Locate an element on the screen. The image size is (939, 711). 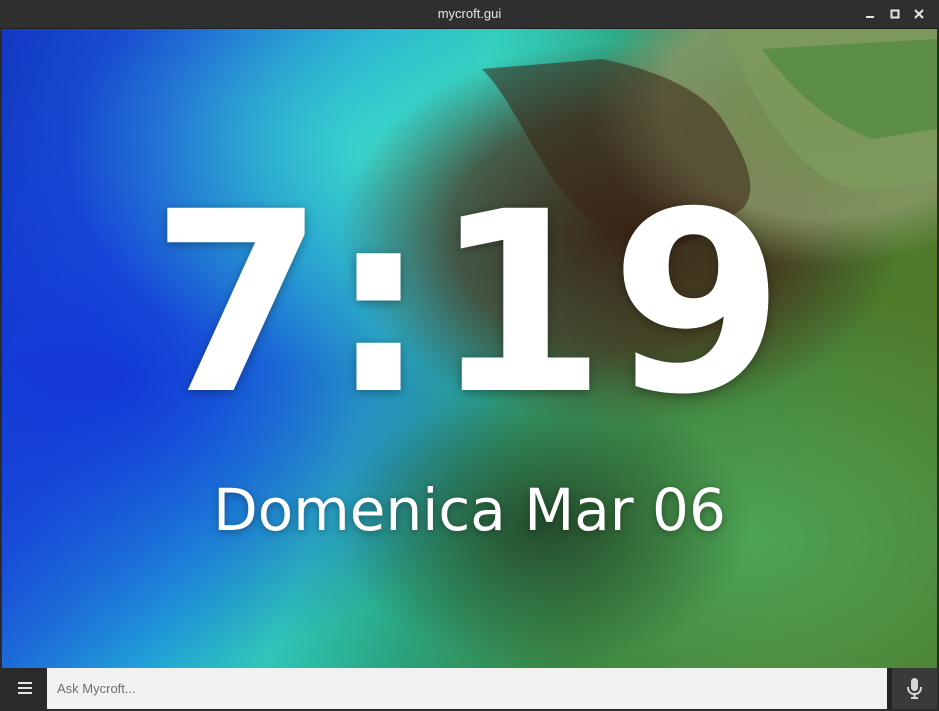
maximize-icon is located at coordinates (895, 14).